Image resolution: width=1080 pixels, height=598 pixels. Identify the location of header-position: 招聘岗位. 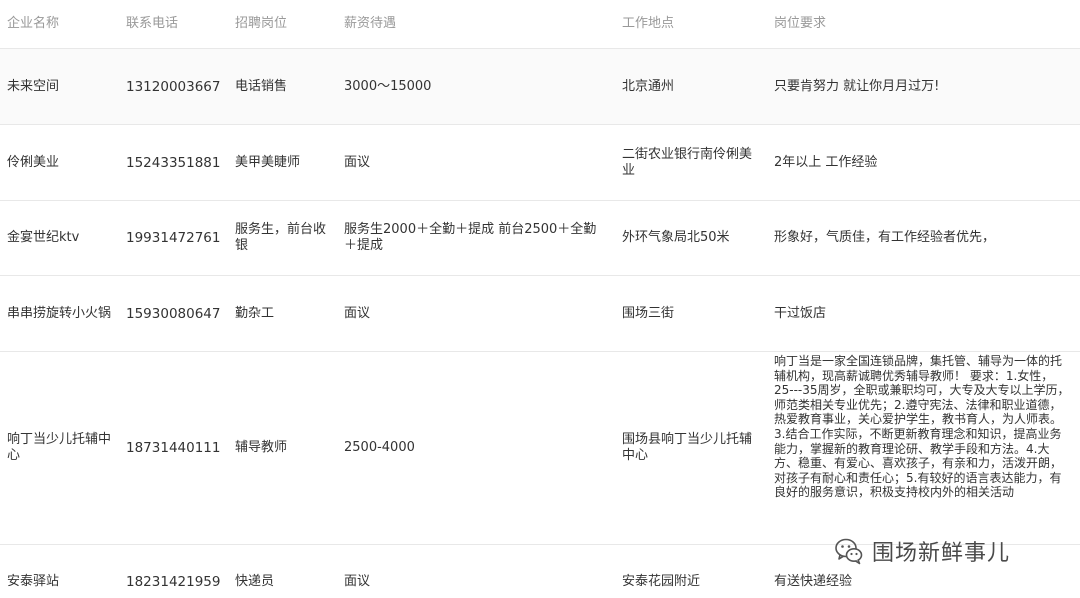
(283, 24).